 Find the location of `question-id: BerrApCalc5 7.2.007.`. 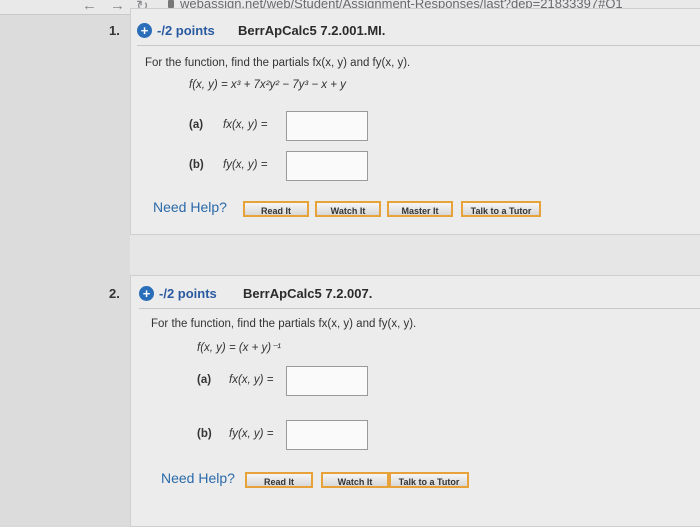

question-id: BerrApCalc5 7.2.007. is located at coordinates (308, 293).